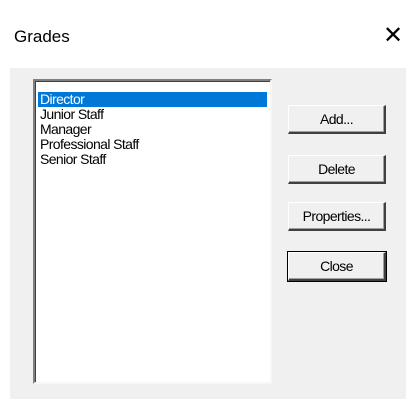 The height and width of the screenshot is (399, 406). I want to click on list-item-manager: Manager, so click(152, 129).